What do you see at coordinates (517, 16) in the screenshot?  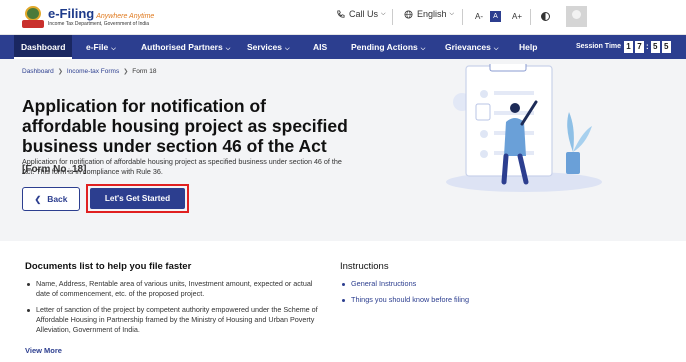 I see `font-increase-button: A+` at bounding box center [517, 16].